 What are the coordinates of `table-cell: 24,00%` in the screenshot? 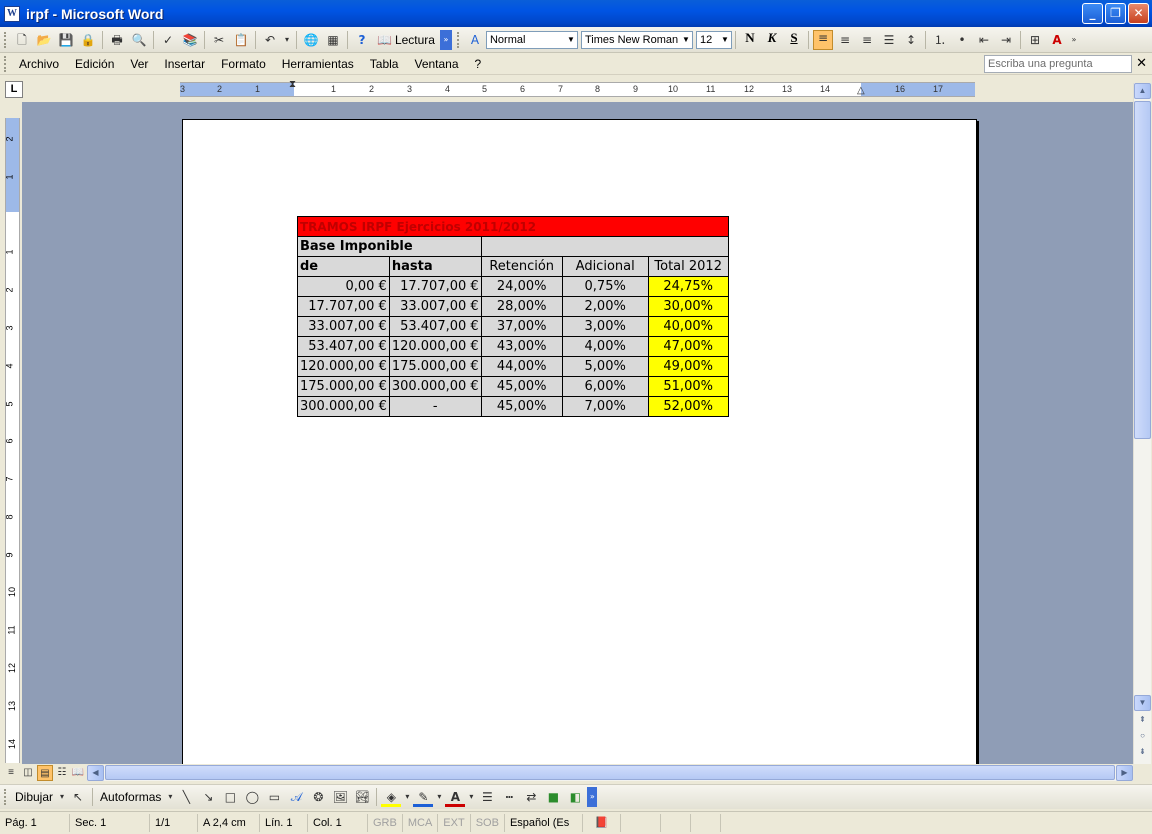 It's located at (521, 286).